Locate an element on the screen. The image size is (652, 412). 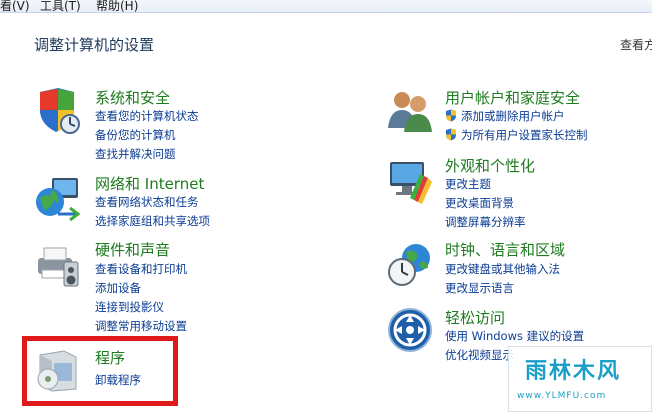
watermark-logo: 雨林木风 www.YLMFU.com is located at coordinates (580, 379).